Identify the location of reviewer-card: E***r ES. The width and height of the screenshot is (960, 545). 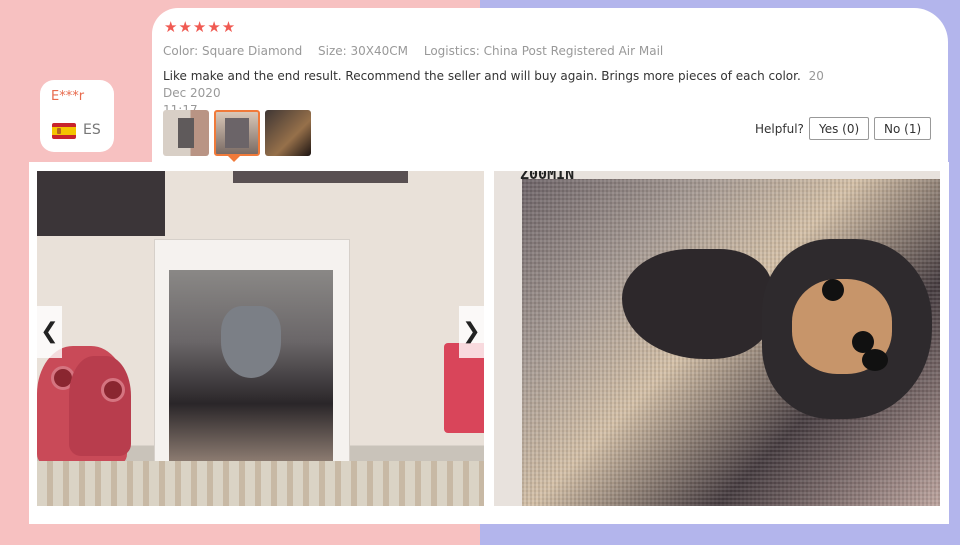
(77, 116).